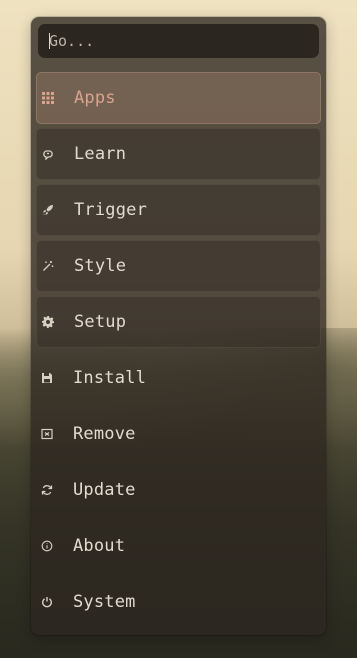 The height and width of the screenshot is (658, 357). I want to click on remove-icon, so click(47, 434).